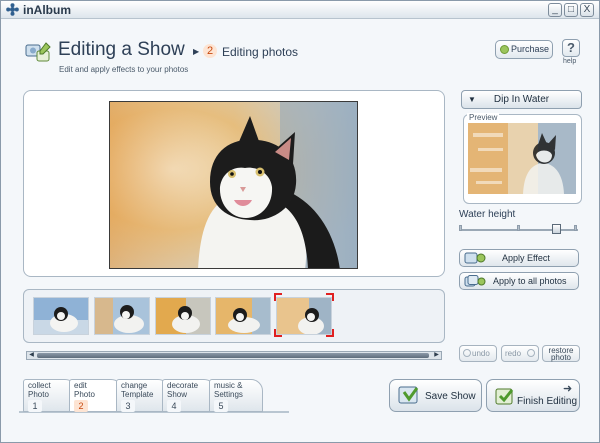 This screenshot has height=443, width=600. I want to click on finish-editing-label: Finish Editing, so click(547, 401).